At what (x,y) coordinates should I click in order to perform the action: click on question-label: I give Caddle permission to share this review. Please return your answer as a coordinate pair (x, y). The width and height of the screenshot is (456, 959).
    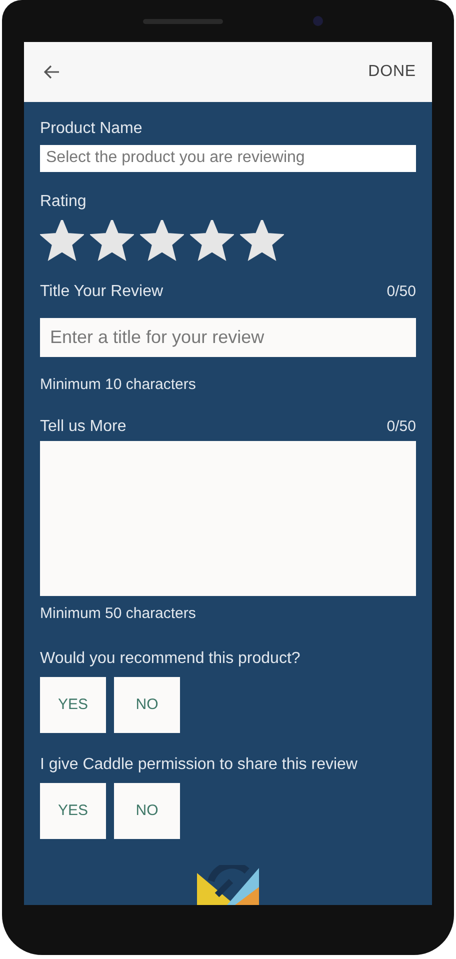
    Looking at the image, I should click on (199, 764).